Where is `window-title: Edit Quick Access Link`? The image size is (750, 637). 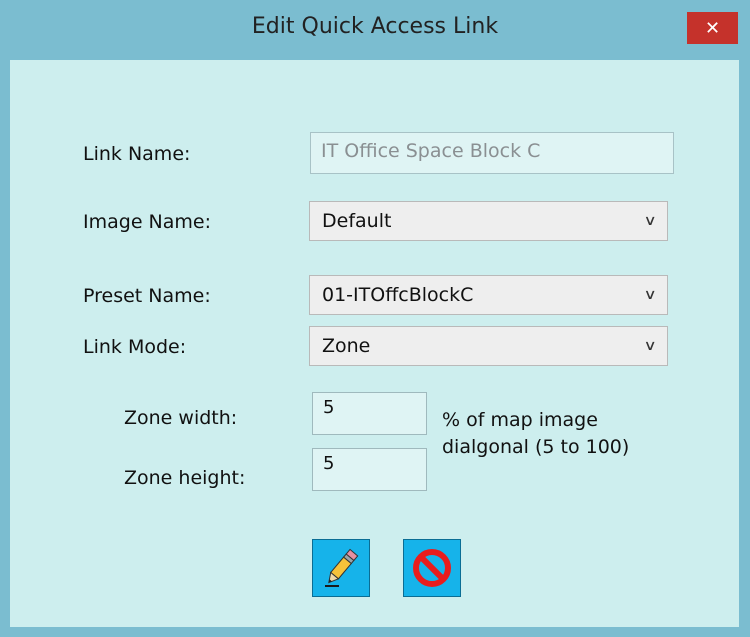
window-title: Edit Quick Access Link is located at coordinates (375, 26).